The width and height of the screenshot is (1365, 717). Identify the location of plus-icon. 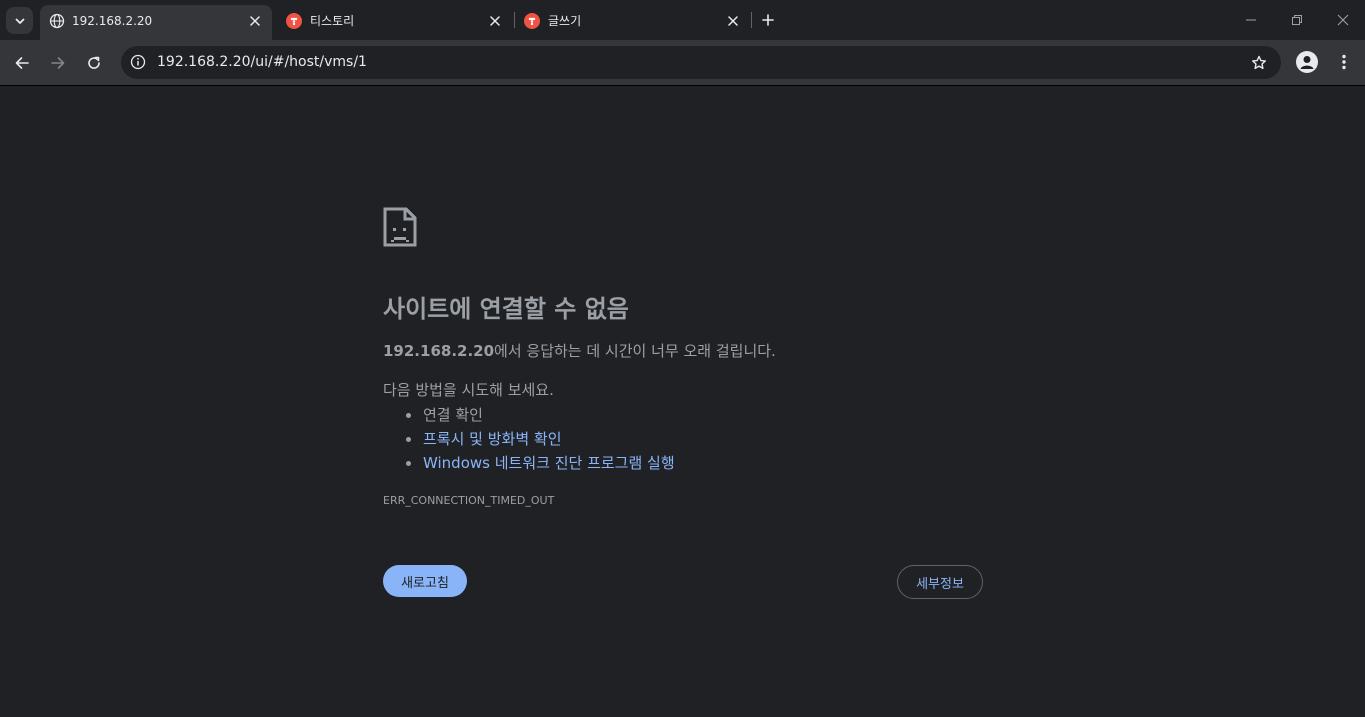
(768, 20).